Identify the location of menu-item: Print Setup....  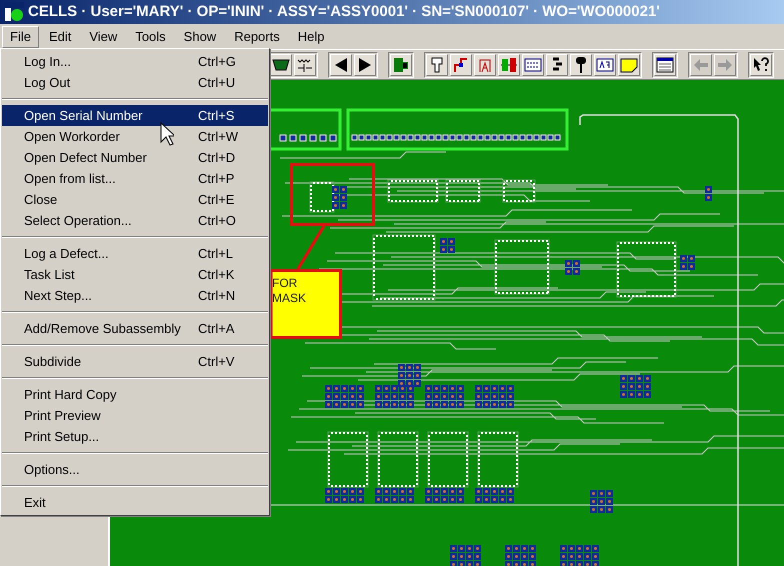
(135, 436).